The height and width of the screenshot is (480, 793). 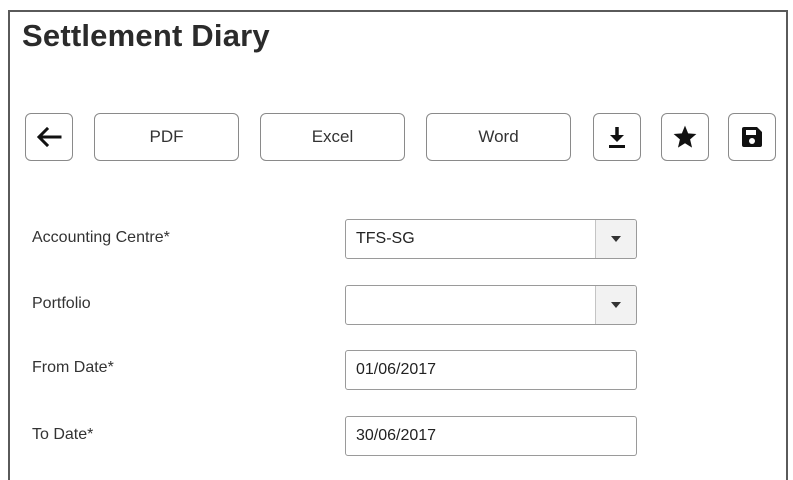 What do you see at coordinates (491, 305) in the screenshot?
I see `portfolio-select` at bounding box center [491, 305].